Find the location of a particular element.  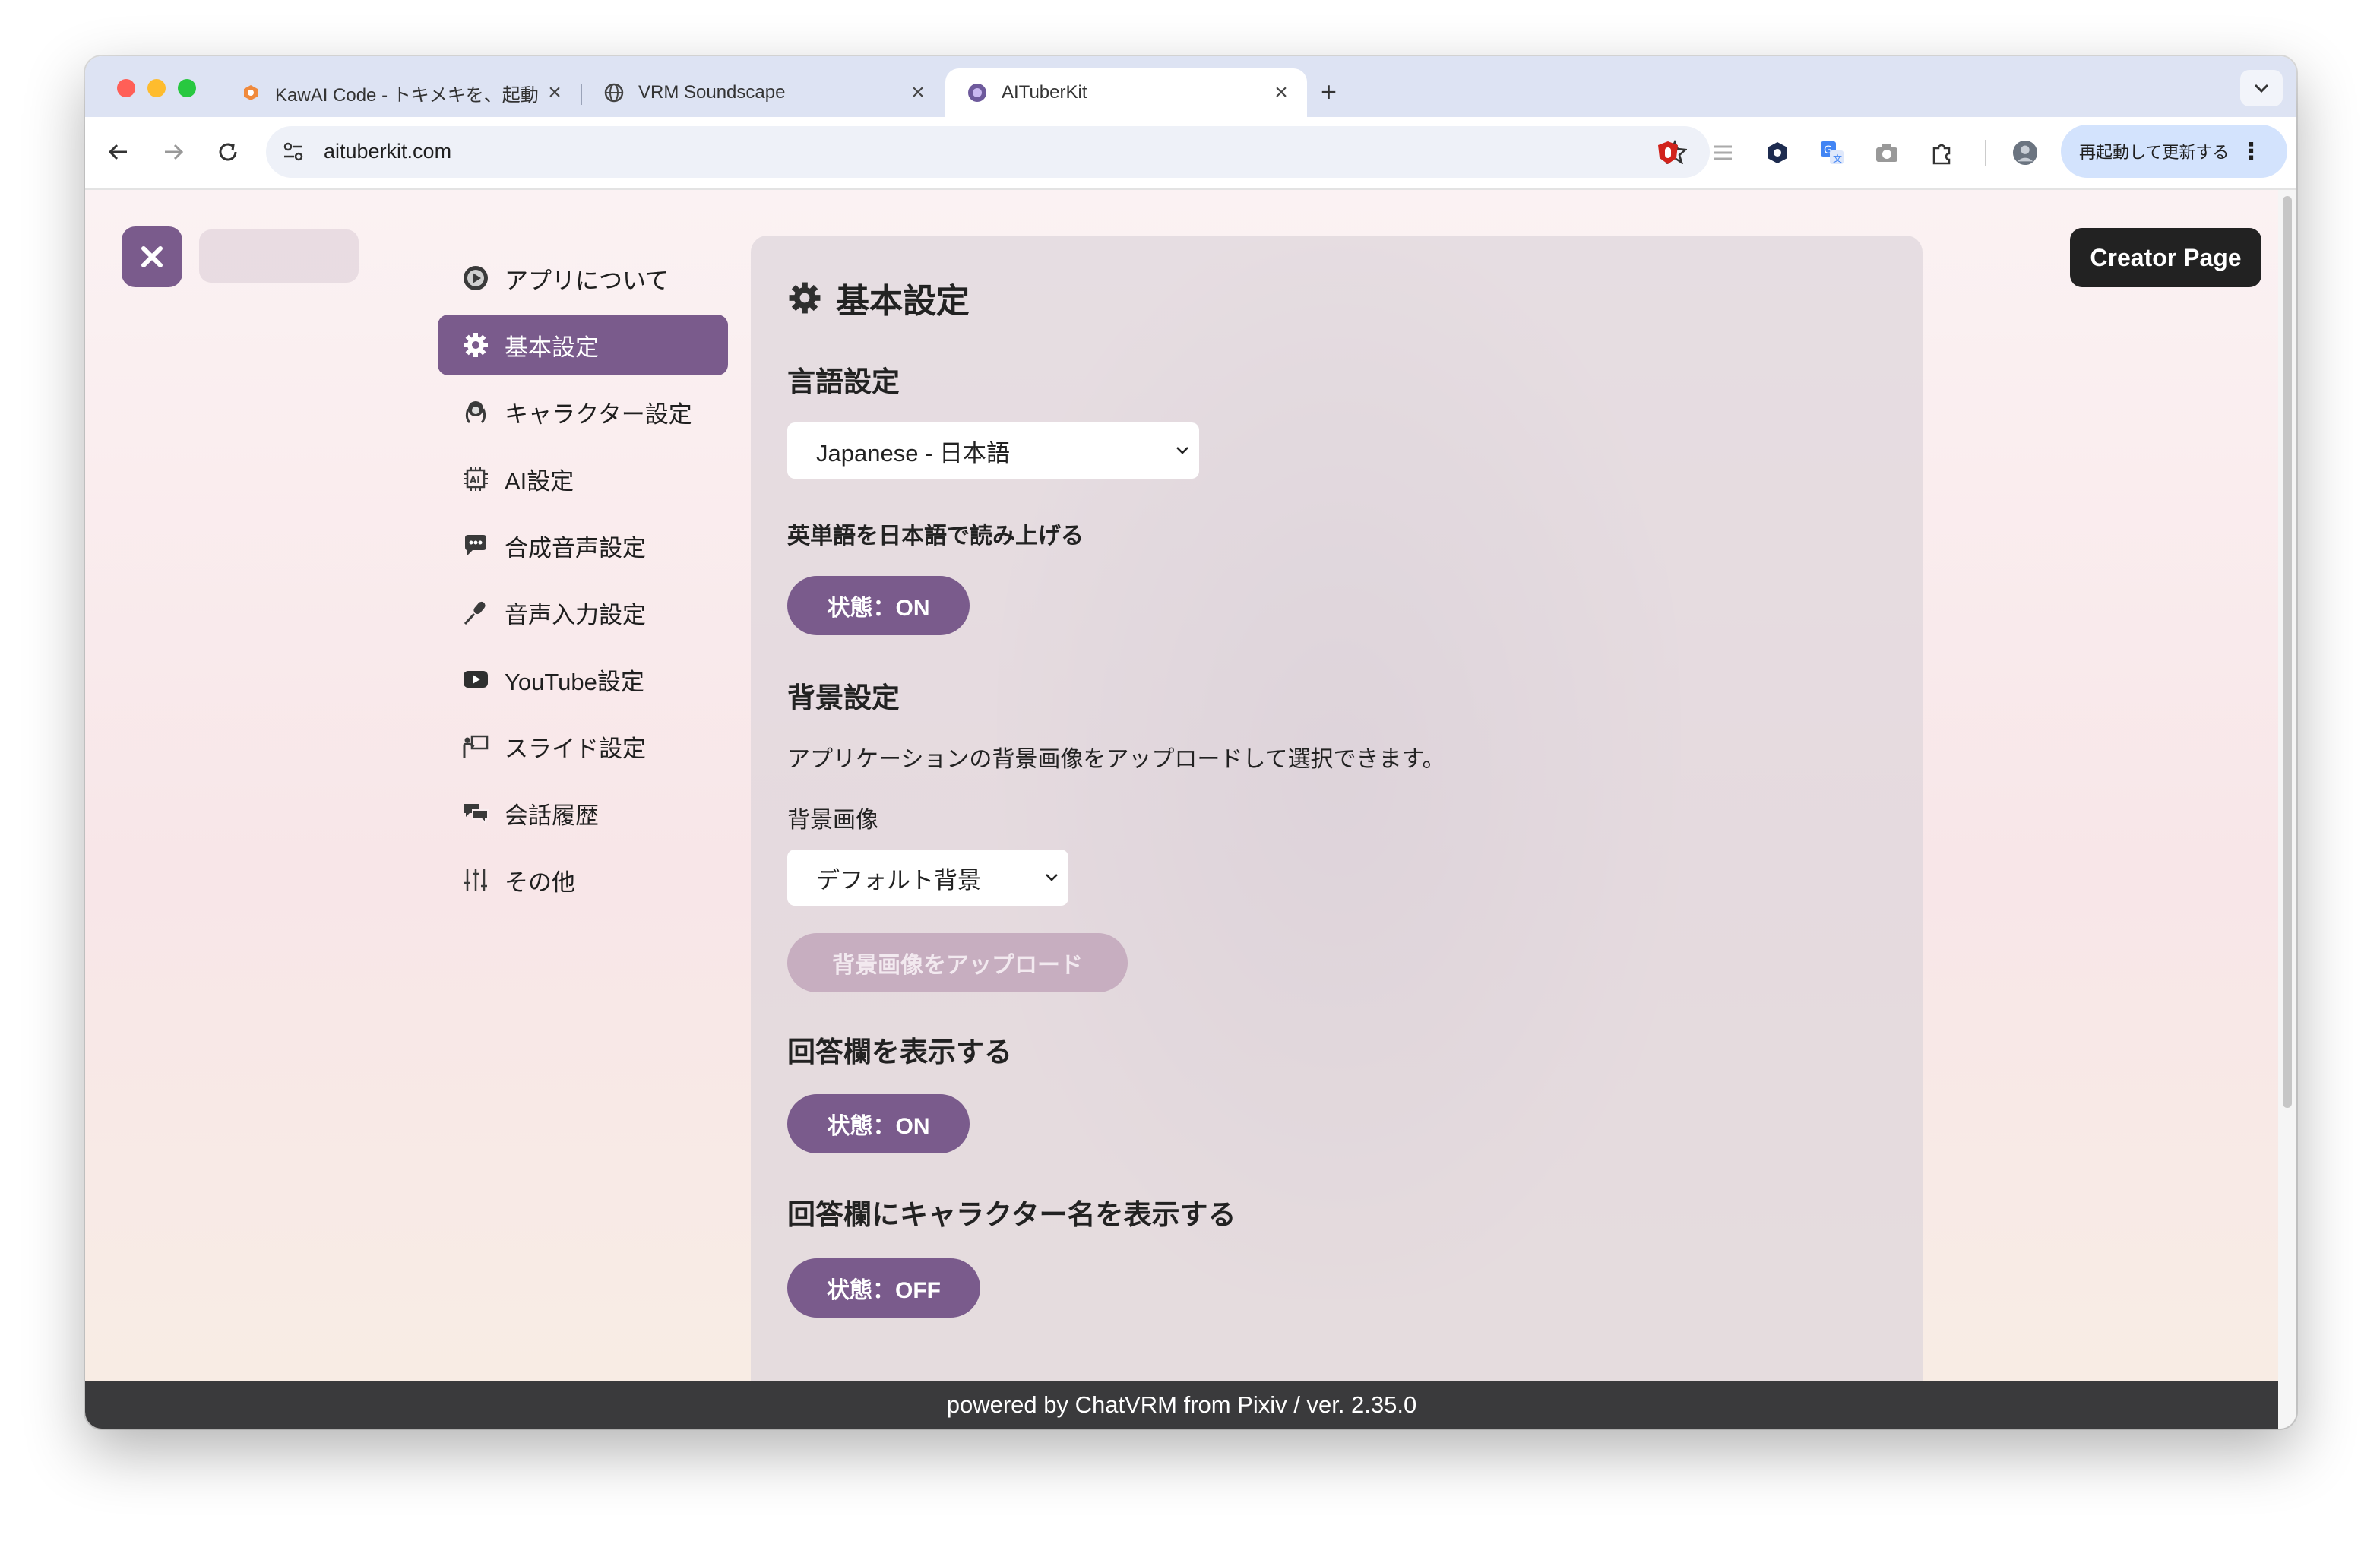

close-icon is located at coordinates (152, 256).